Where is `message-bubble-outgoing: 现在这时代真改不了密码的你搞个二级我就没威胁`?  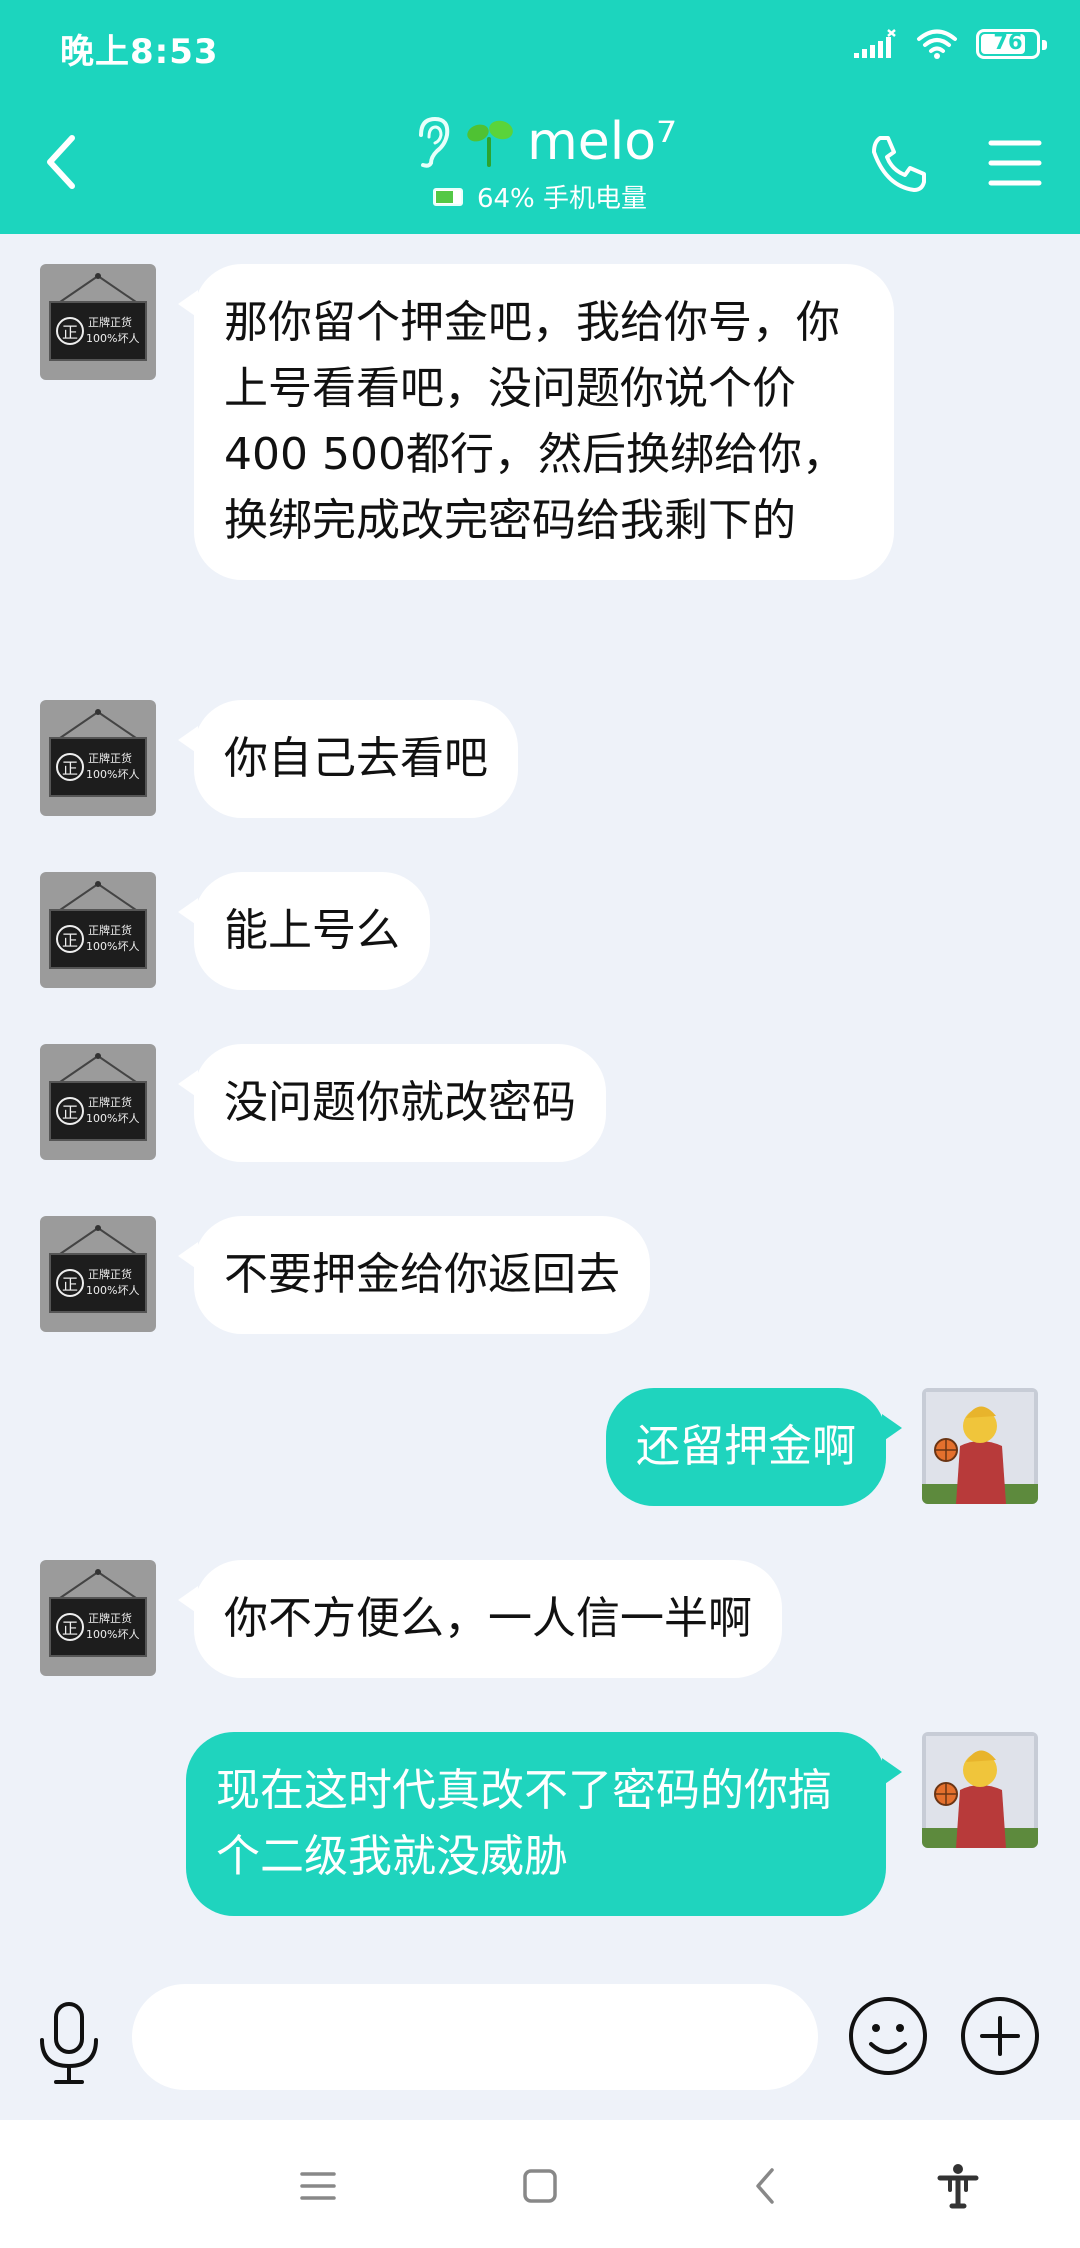
message-bubble-outgoing: 现在这时代真改不了密码的你搞个二级我就没威胁 is located at coordinates (544, 1824).